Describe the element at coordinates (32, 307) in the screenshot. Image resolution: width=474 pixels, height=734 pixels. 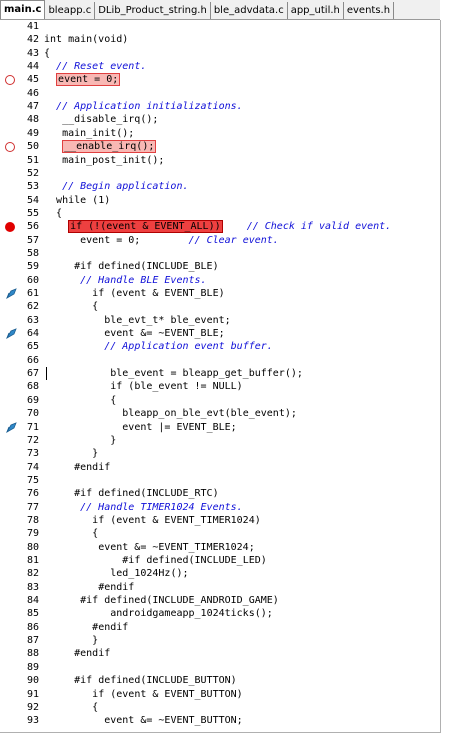
I see `line-number: 62` at that location.